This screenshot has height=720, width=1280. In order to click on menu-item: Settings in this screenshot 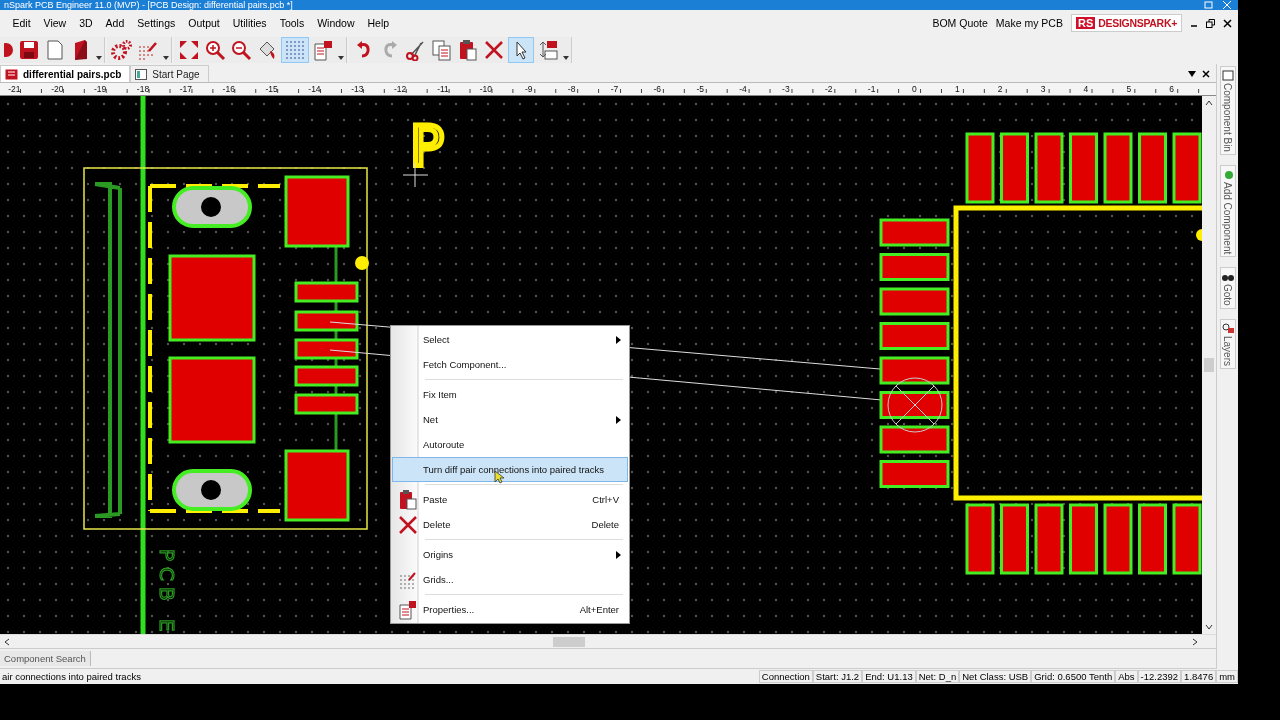, I will do `click(156, 23)`.